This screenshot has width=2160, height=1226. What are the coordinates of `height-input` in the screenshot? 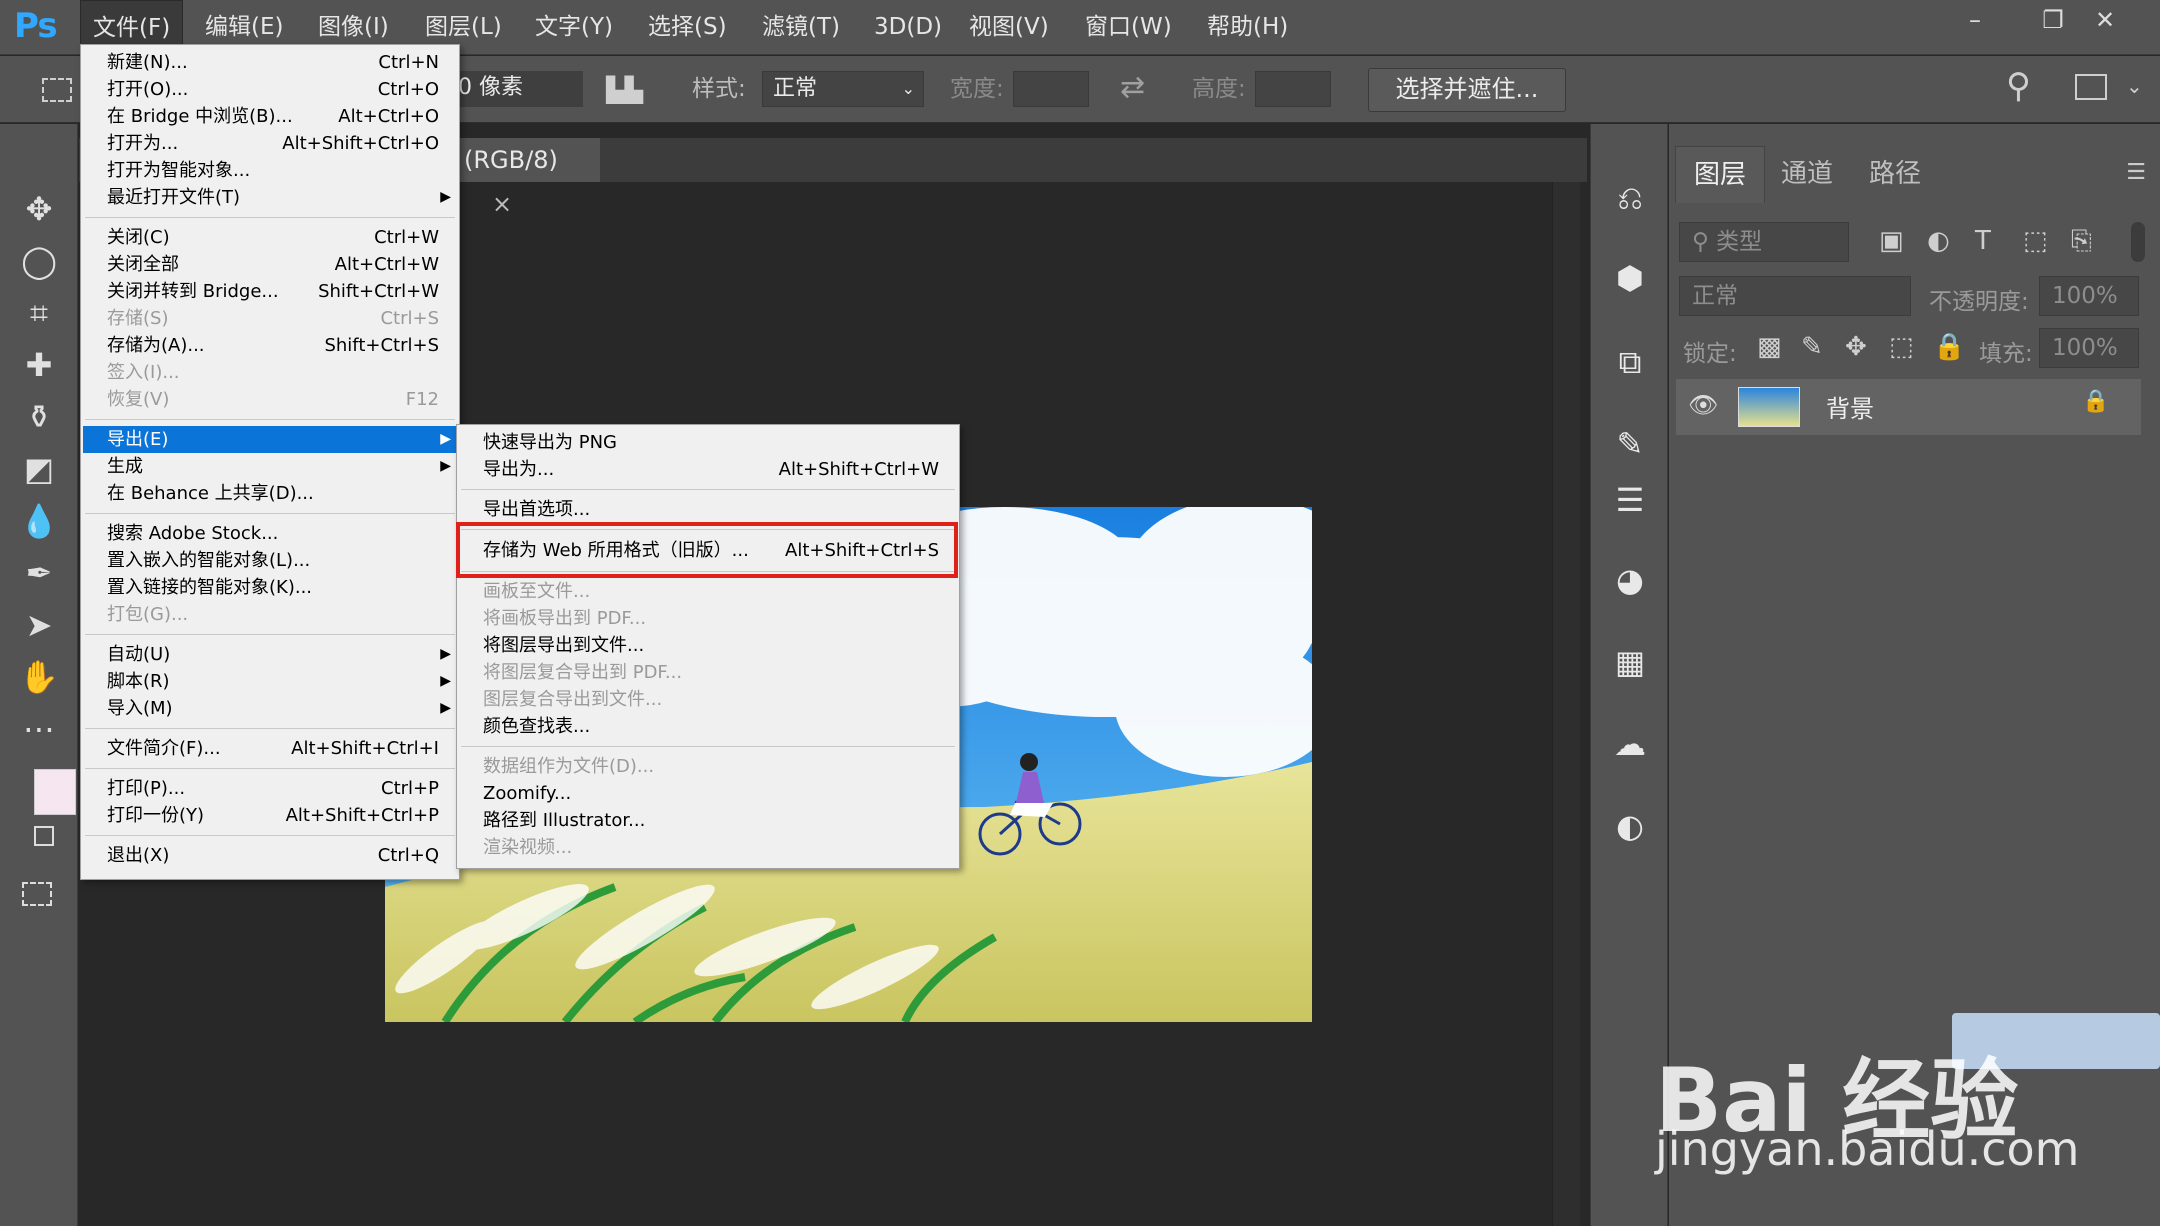 It's located at (1293, 89).